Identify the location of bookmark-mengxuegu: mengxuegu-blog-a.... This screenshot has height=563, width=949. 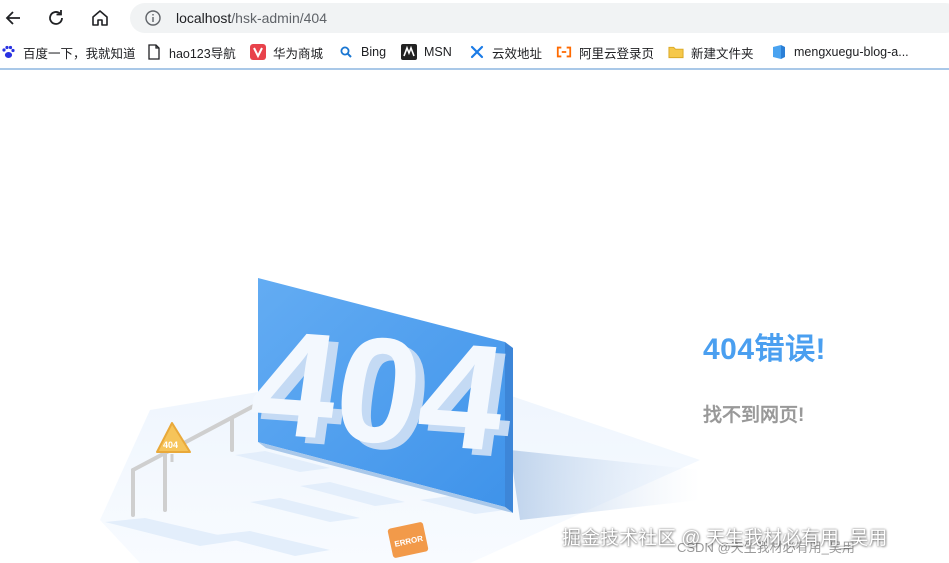
(840, 52).